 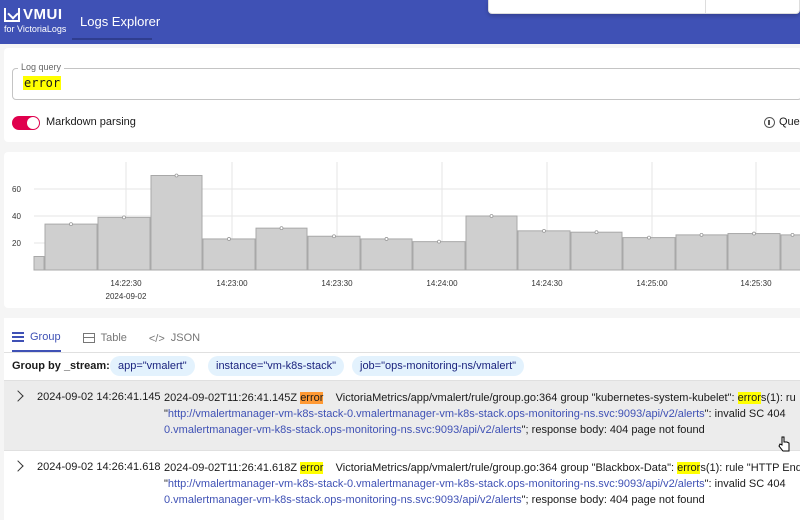 I want to click on stream-chip-job: job="ops-monitoring-ns/vmalert", so click(x=438, y=366).